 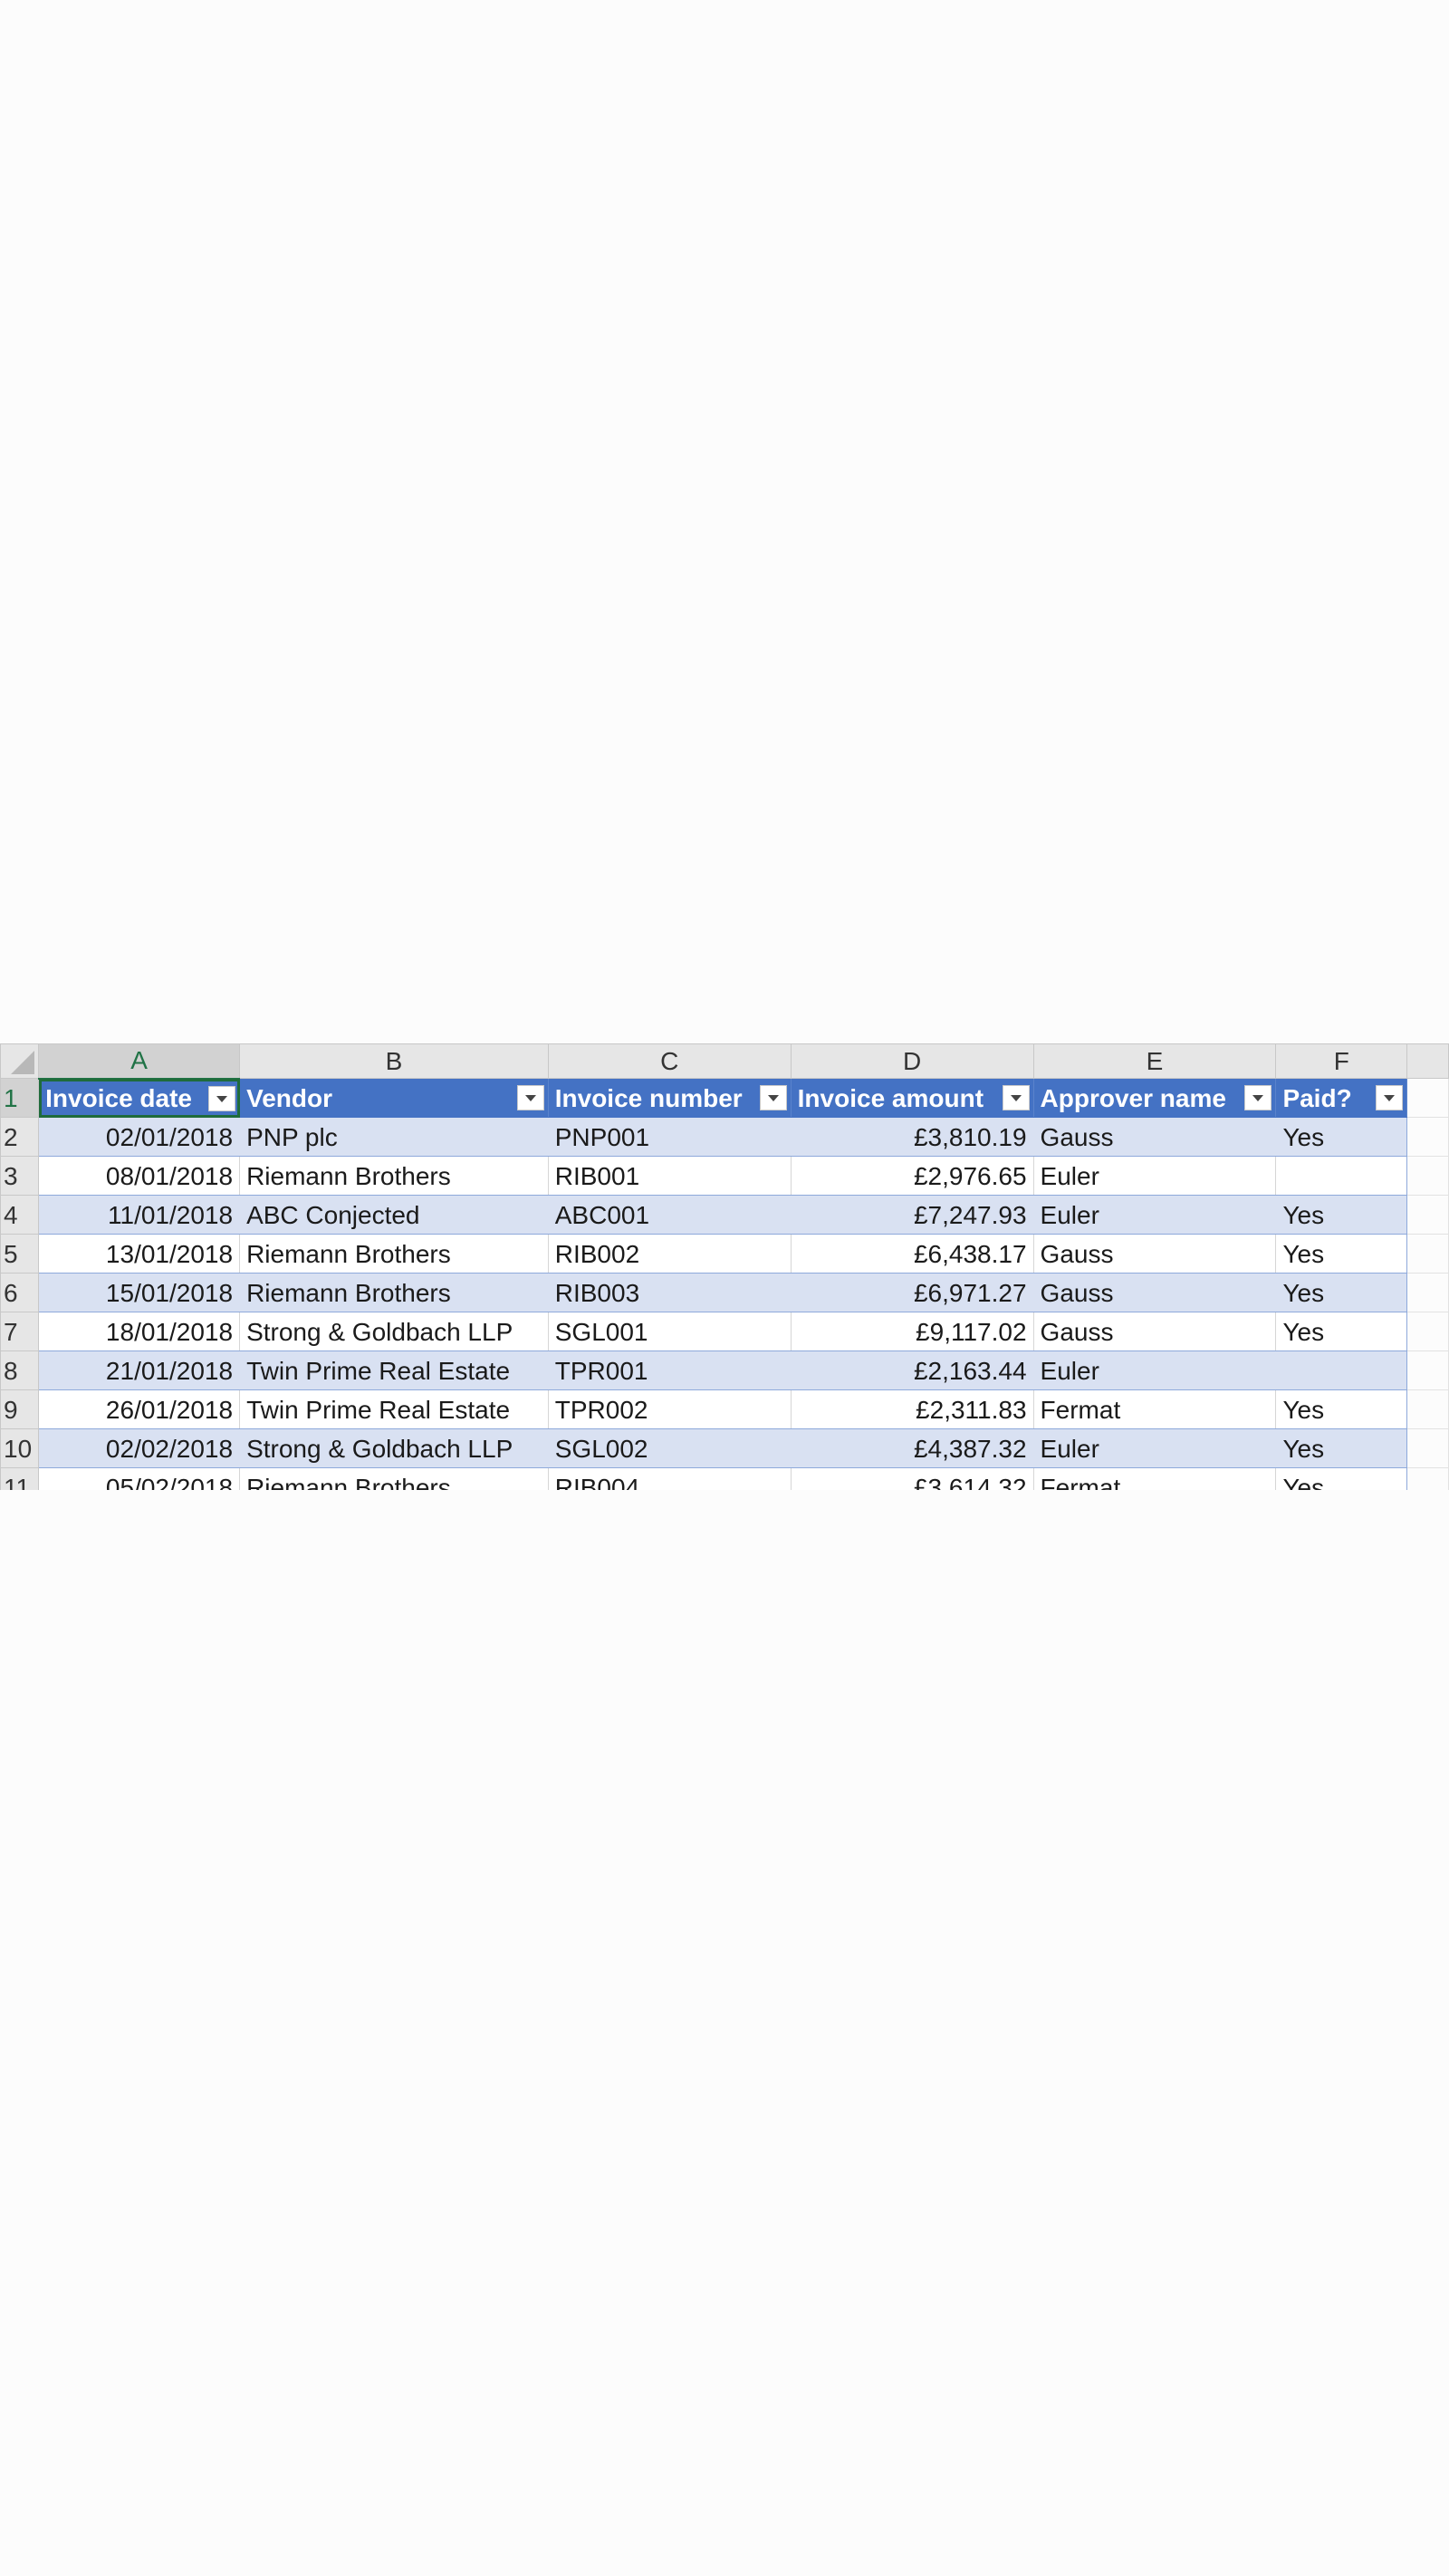 What do you see at coordinates (912, 1215) in the screenshot?
I see `cell-invoice-amount: £7,247.93` at bounding box center [912, 1215].